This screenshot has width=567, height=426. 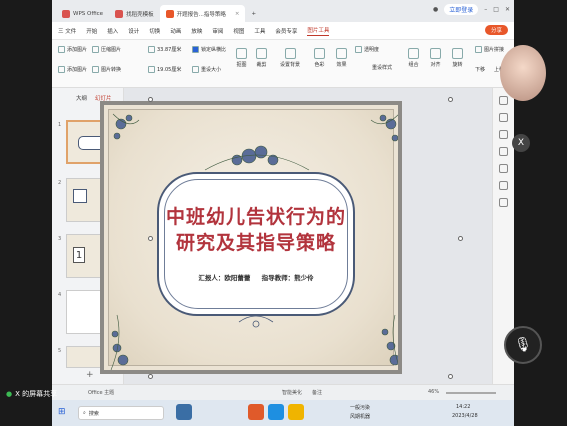 What do you see at coordinates (521, 143) in the screenshot?
I see `close-overlay-button: X` at bounding box center [521, 143].